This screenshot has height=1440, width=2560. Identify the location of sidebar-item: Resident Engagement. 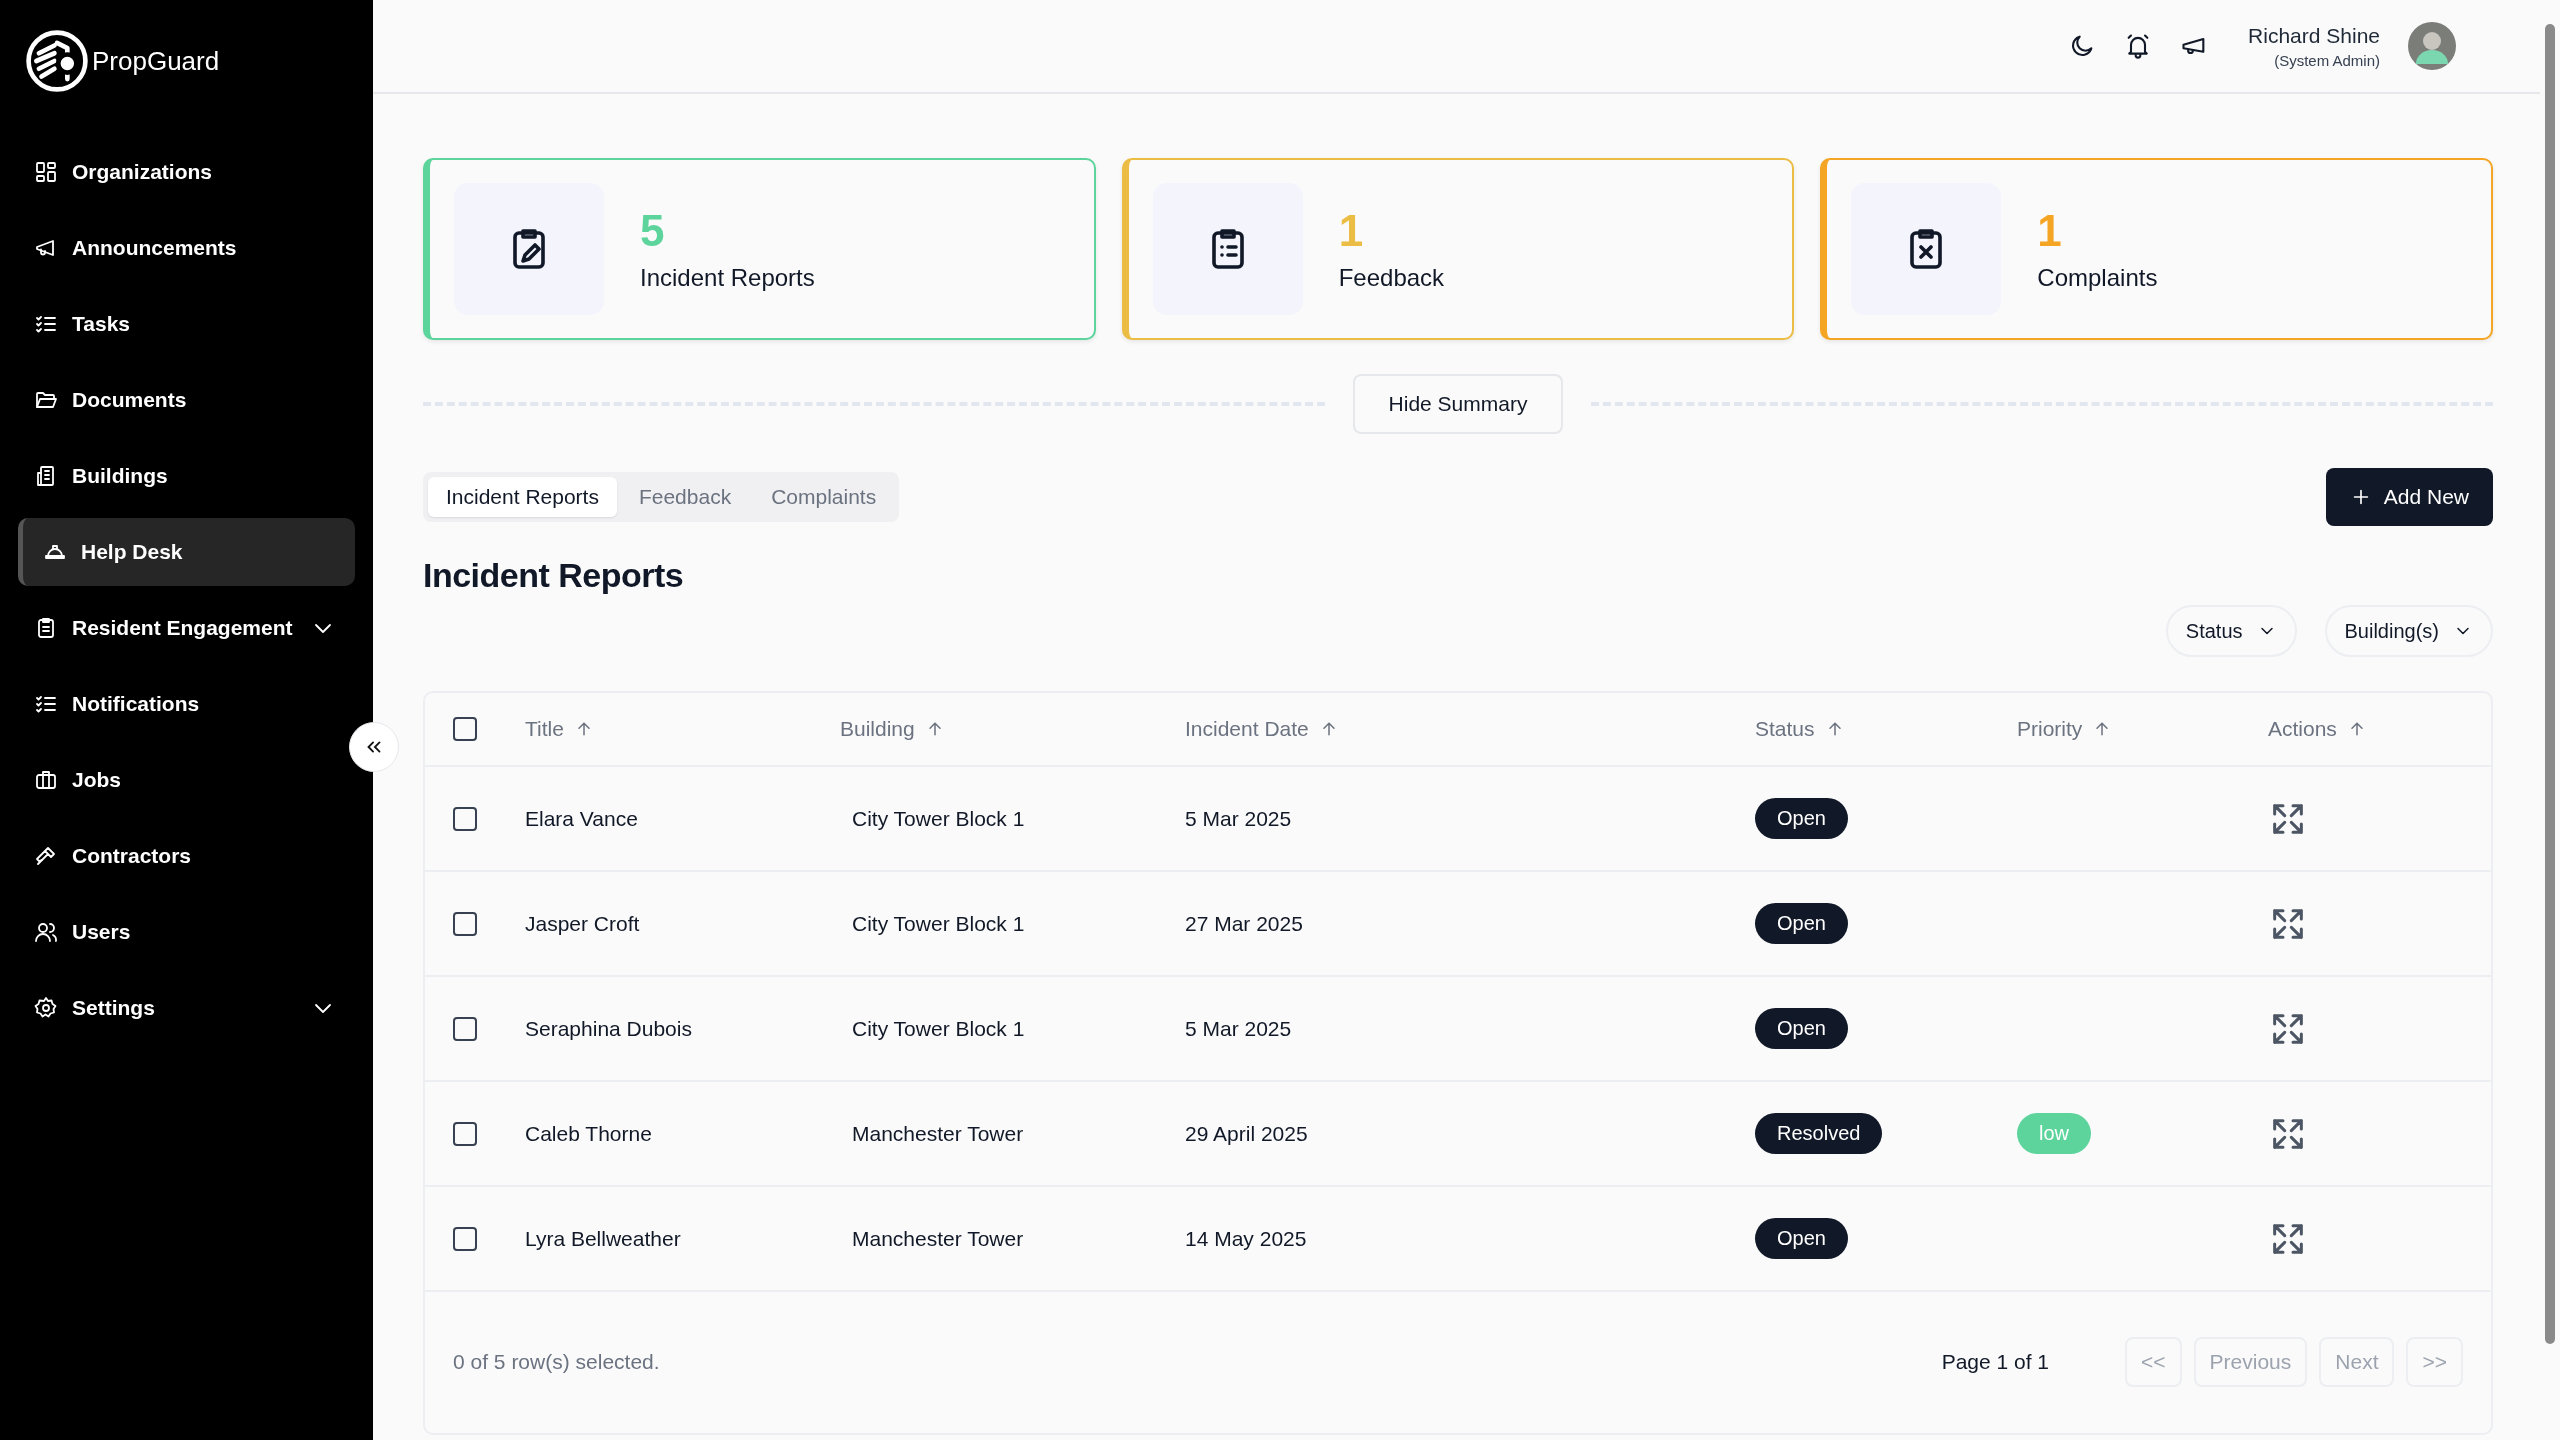
(186, 628).